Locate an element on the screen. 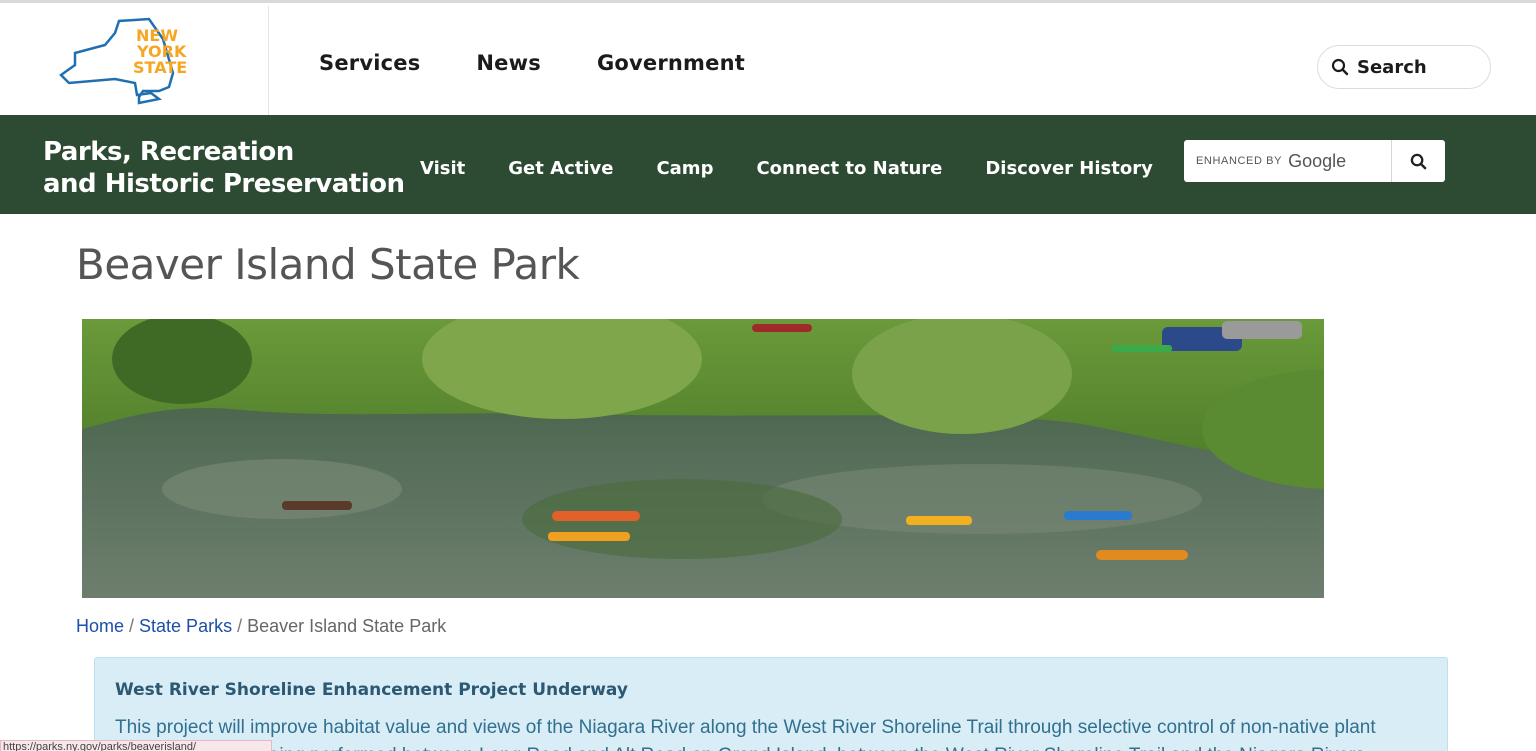 The image size is (1536, 751). enhanced-by-label: ENHANCED BY is located at coordinates (1239, 161).